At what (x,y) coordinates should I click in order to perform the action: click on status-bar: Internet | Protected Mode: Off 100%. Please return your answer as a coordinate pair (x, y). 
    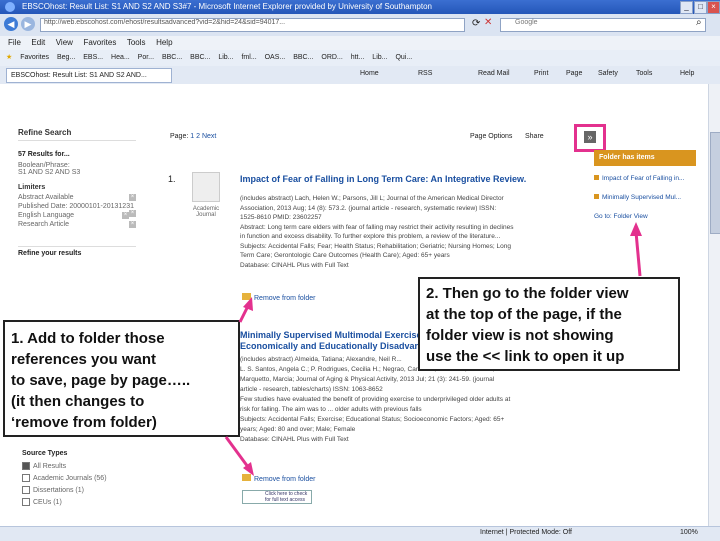
    Looking at the image, I should click on (360, 533).